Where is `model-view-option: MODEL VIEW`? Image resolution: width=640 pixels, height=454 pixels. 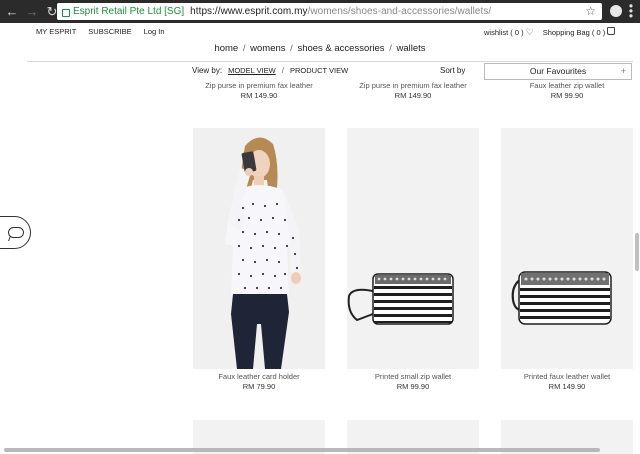 model-view-option: MODEL VIEW is located at coordinates (252, 70).